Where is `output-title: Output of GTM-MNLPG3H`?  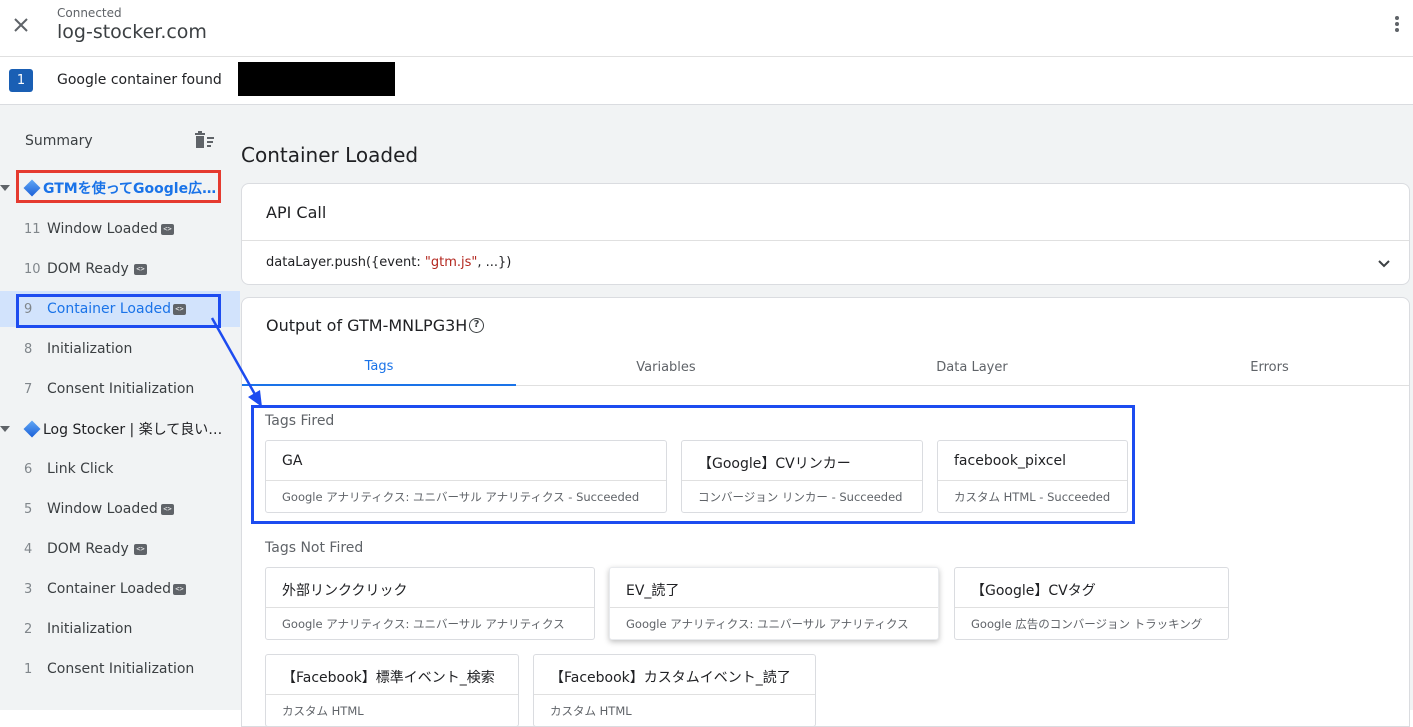 output-title: Output of GTM-MNLPG3H is located at coordinates (367, 325).